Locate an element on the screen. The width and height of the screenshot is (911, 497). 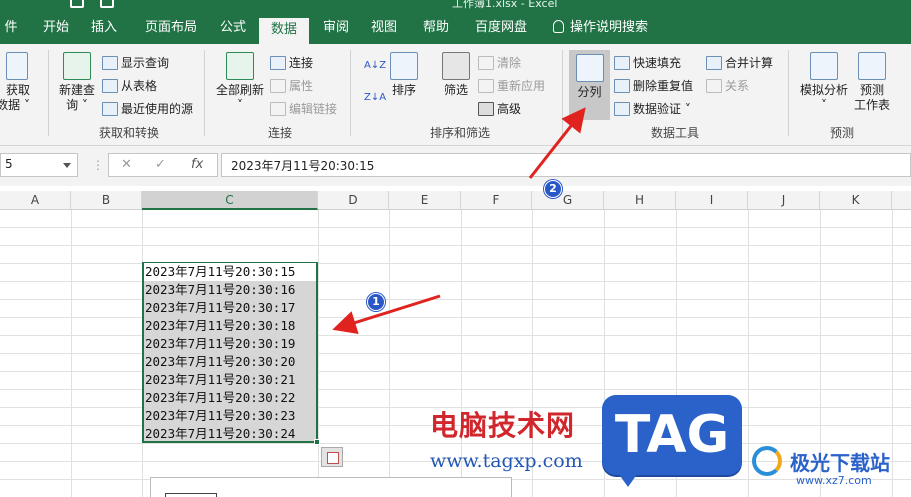
arrow-to-cells is located at coordinates (386, 314).